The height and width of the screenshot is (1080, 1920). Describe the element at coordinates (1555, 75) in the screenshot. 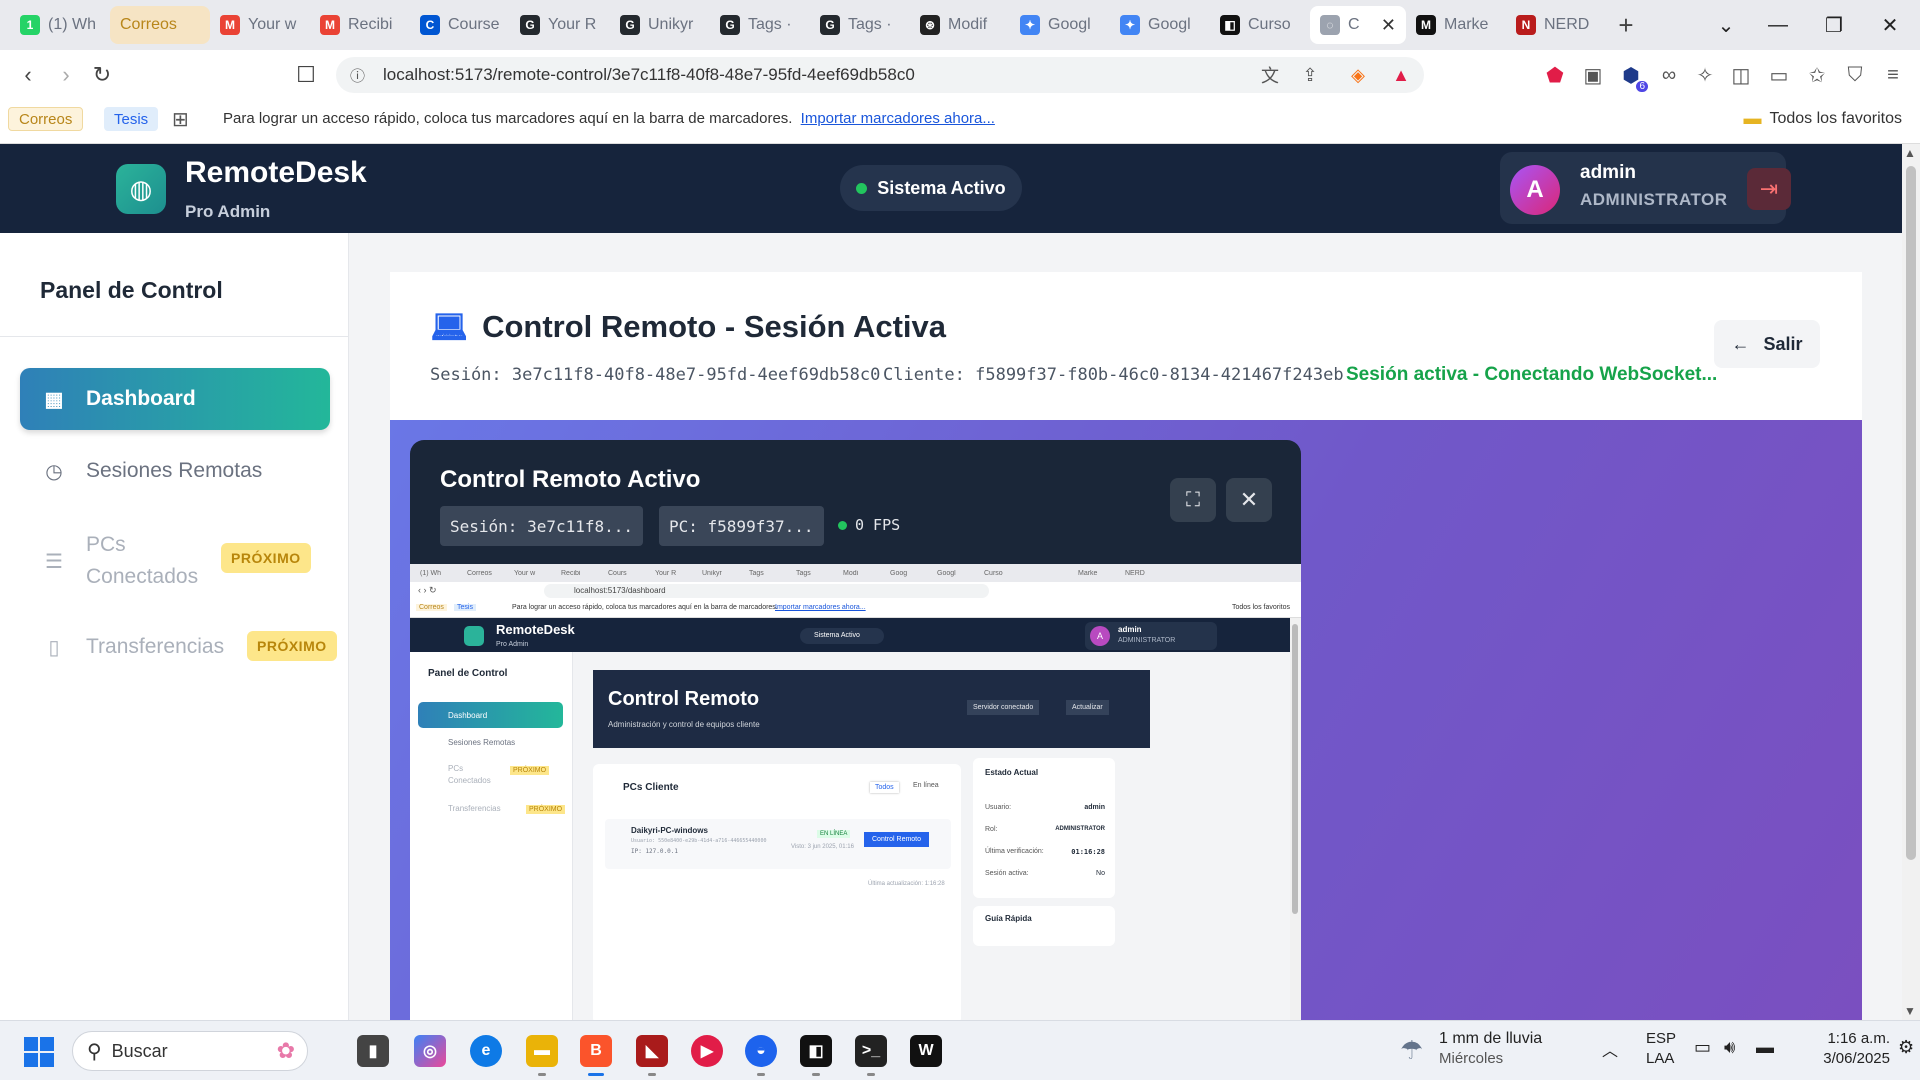

I see `adblock-extension-icon: ⬟` at that location.